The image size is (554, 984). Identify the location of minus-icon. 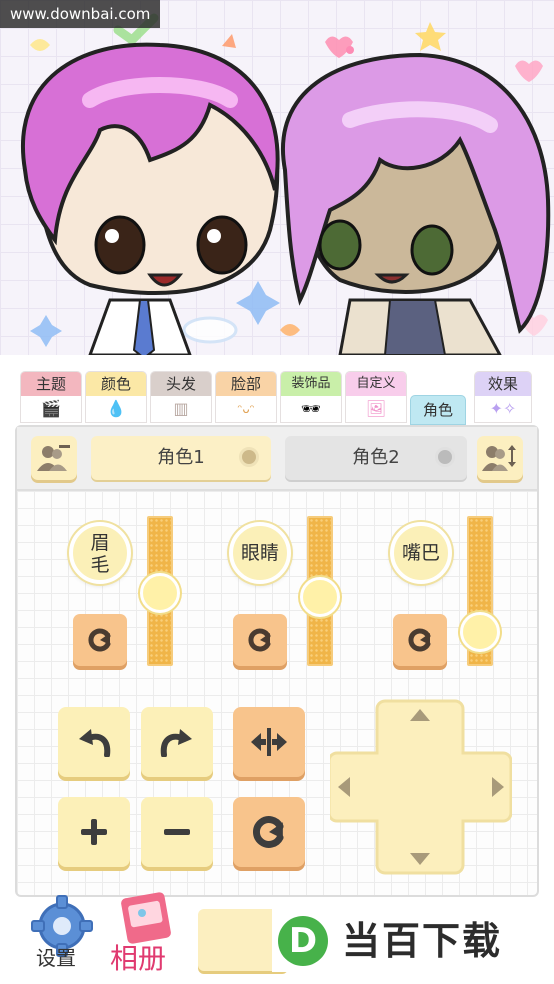
(177, 832).